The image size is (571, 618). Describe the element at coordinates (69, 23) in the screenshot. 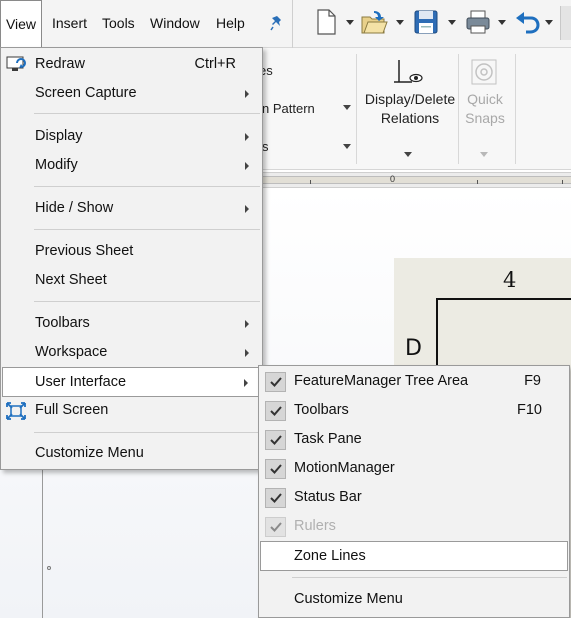

I see `menu-insert: Insert` at that location.